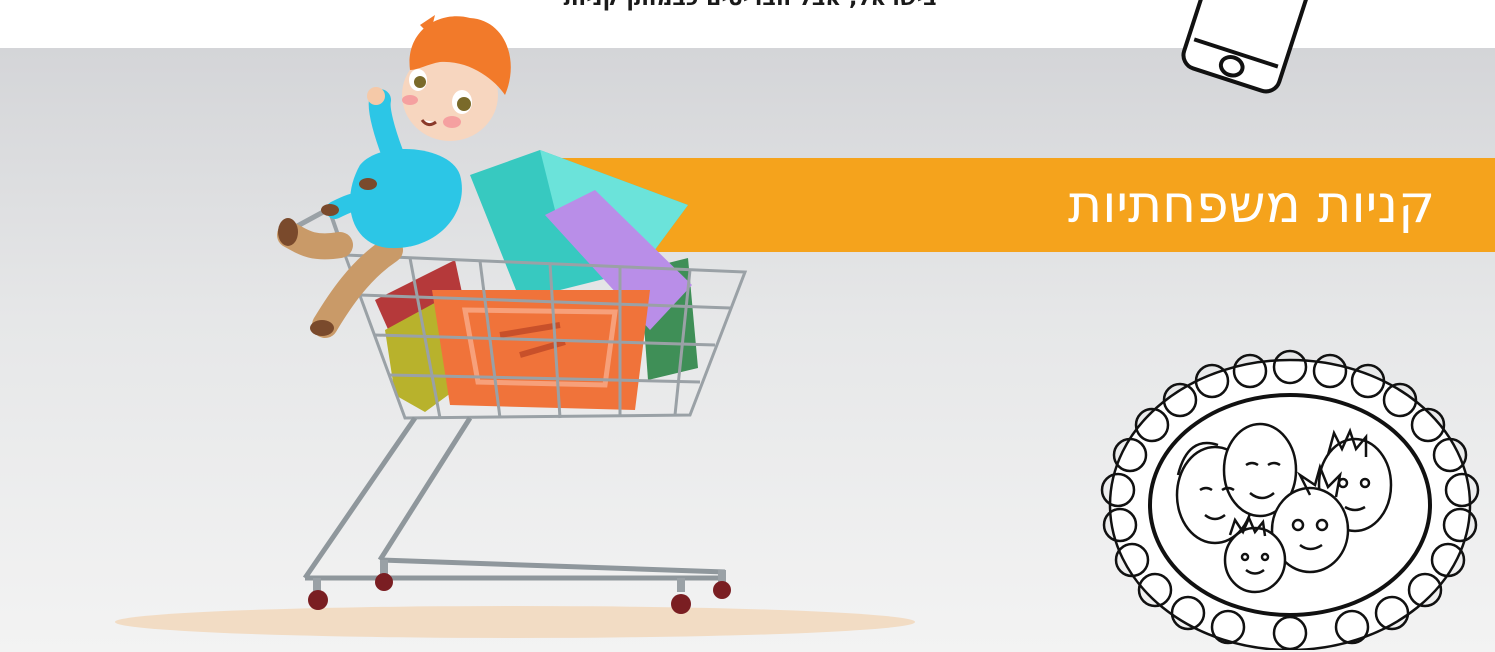 Image resolution: width=1495 pixels, height=652 pixels. Describe the element at coordinates (515, 622) in the screenshot. I see `floor-shadow` at that location.